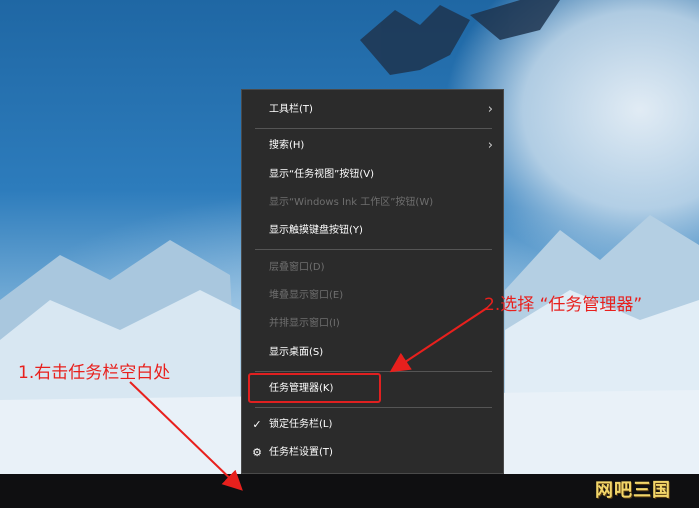 The height and width of the screenshot is (508, 699). What do you see at coordinates (372, 425) in the screenshot?
I see `menu-item-lock-taskbar: ✓ 锁定任务栏(L)` at bounding box center [372, 425].